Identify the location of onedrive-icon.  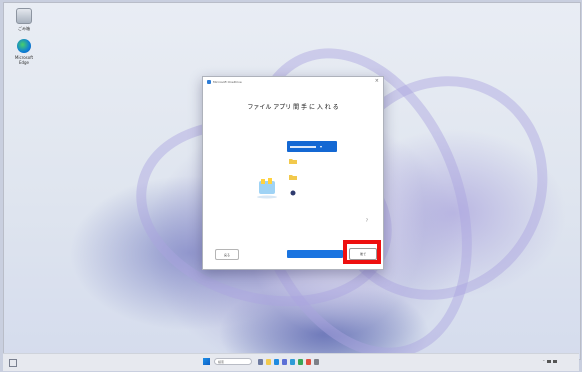
(209, 81).